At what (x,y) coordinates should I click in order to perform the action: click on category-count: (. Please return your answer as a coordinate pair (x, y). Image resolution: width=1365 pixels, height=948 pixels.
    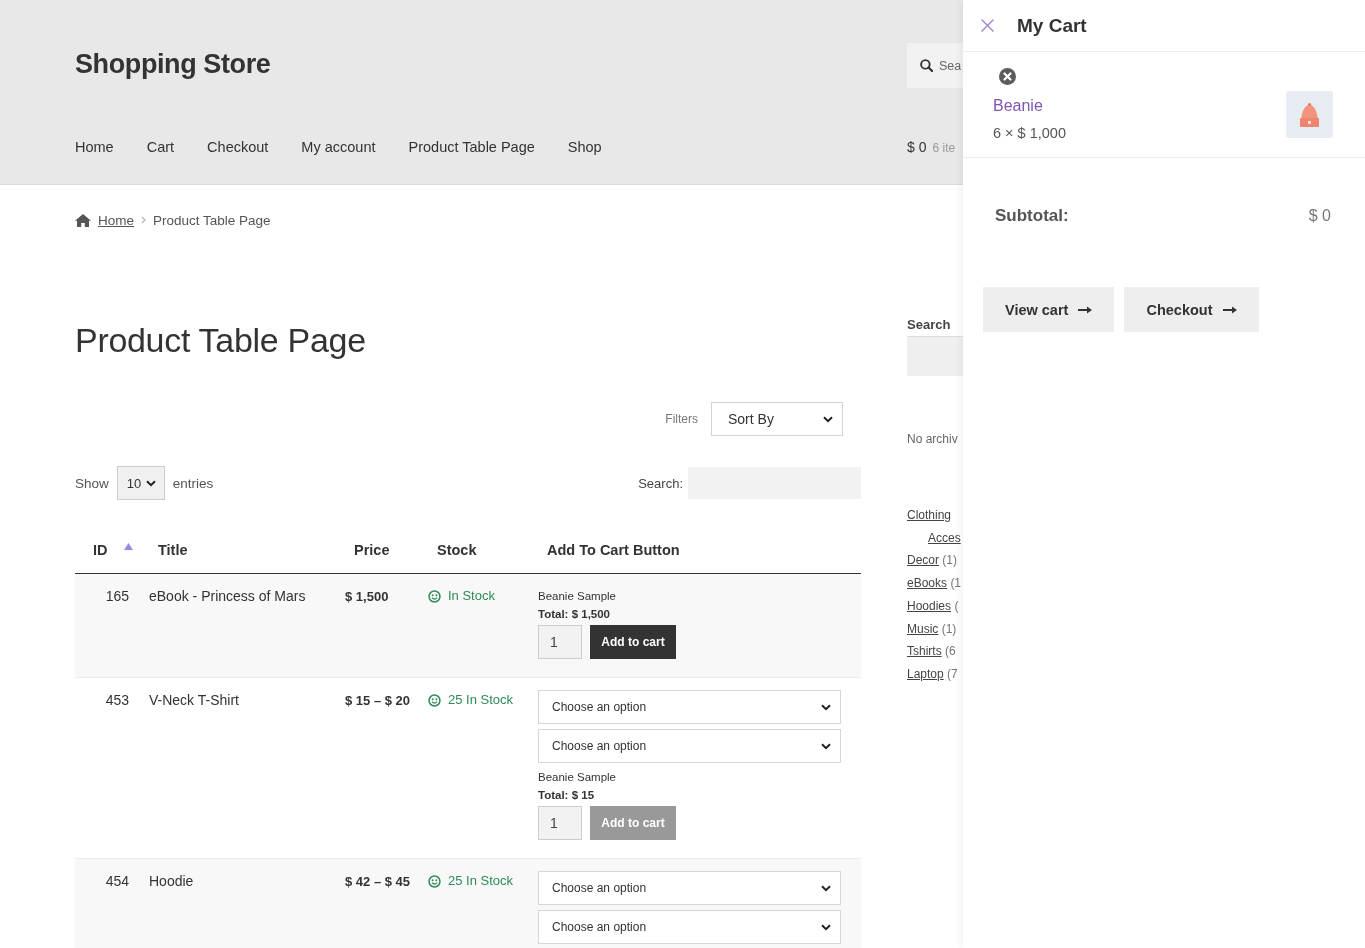
    Looking at the image, I should click on (956, 605).